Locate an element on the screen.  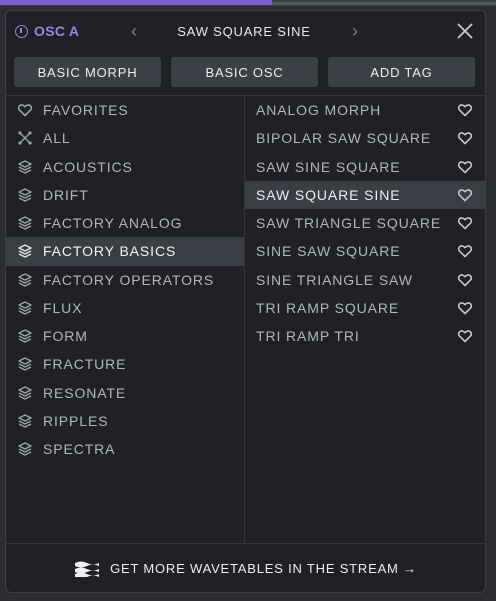
browser-header: OSC A ‹ SAW SQUARE SINE › is located at coordinates (245, 32).